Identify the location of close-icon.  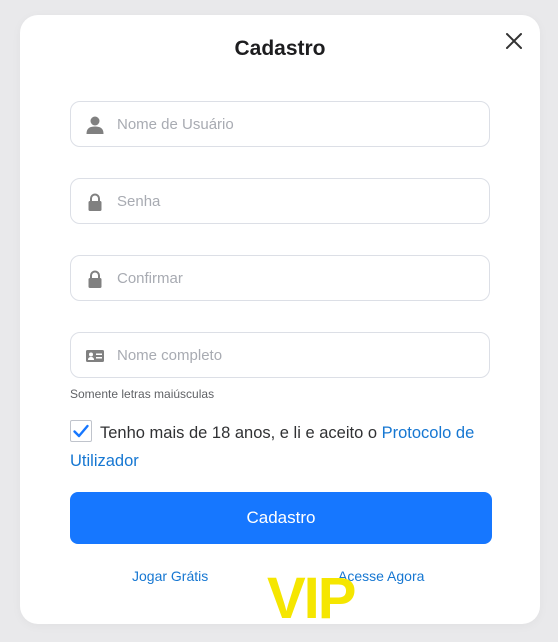
(514, 41).